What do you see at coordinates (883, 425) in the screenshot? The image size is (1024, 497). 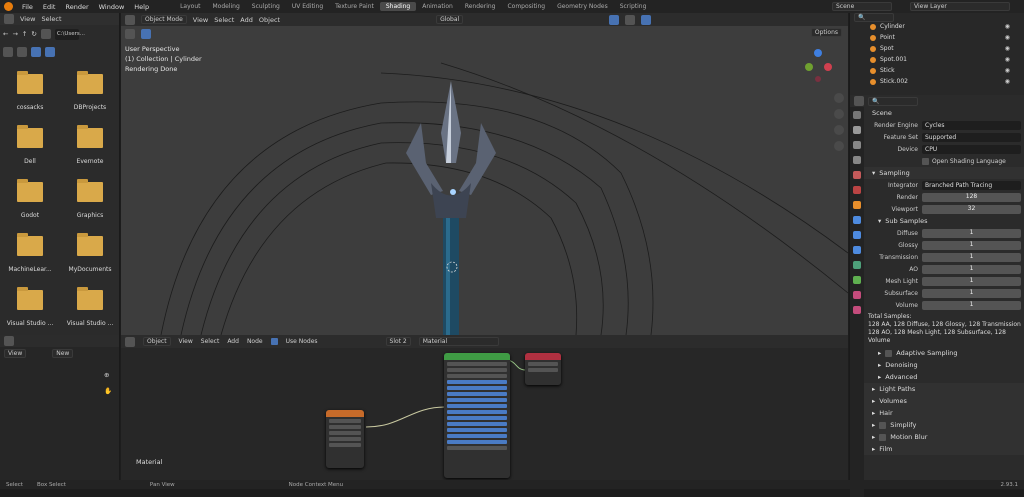 I see `simplify-checkbox` at bounding box center [883, 425].